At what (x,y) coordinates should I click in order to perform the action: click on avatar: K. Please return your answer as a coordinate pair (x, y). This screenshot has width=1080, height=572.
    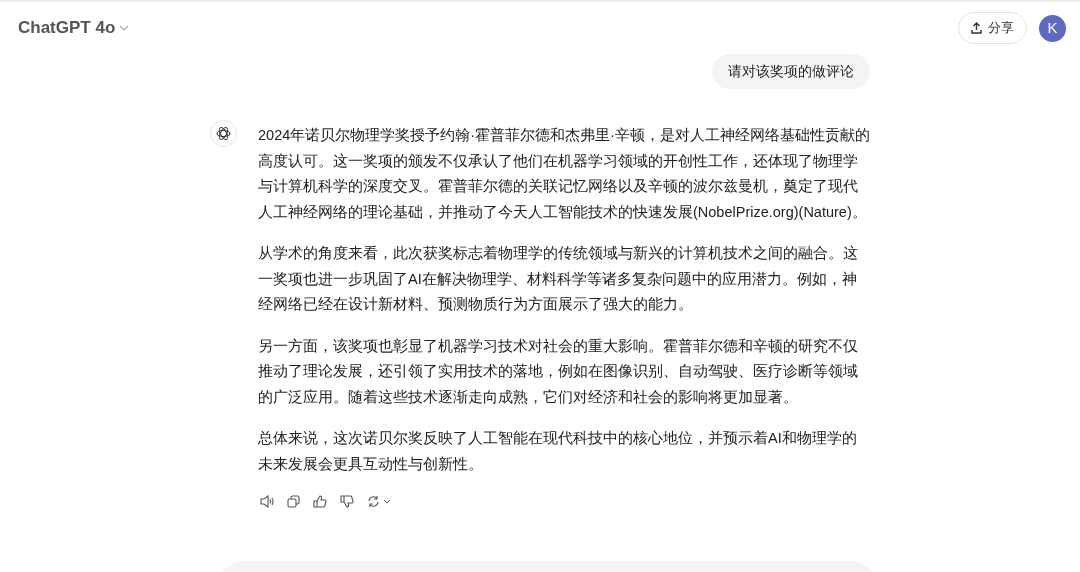
    Looking at the image, I should click on (1052, 28).